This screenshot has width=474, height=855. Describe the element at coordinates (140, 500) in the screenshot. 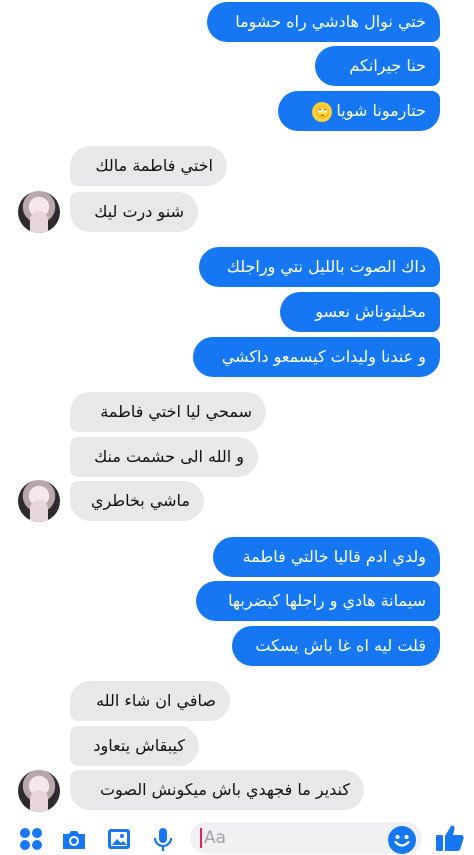

I see `message-text: ماشي بخاطري` at that location.